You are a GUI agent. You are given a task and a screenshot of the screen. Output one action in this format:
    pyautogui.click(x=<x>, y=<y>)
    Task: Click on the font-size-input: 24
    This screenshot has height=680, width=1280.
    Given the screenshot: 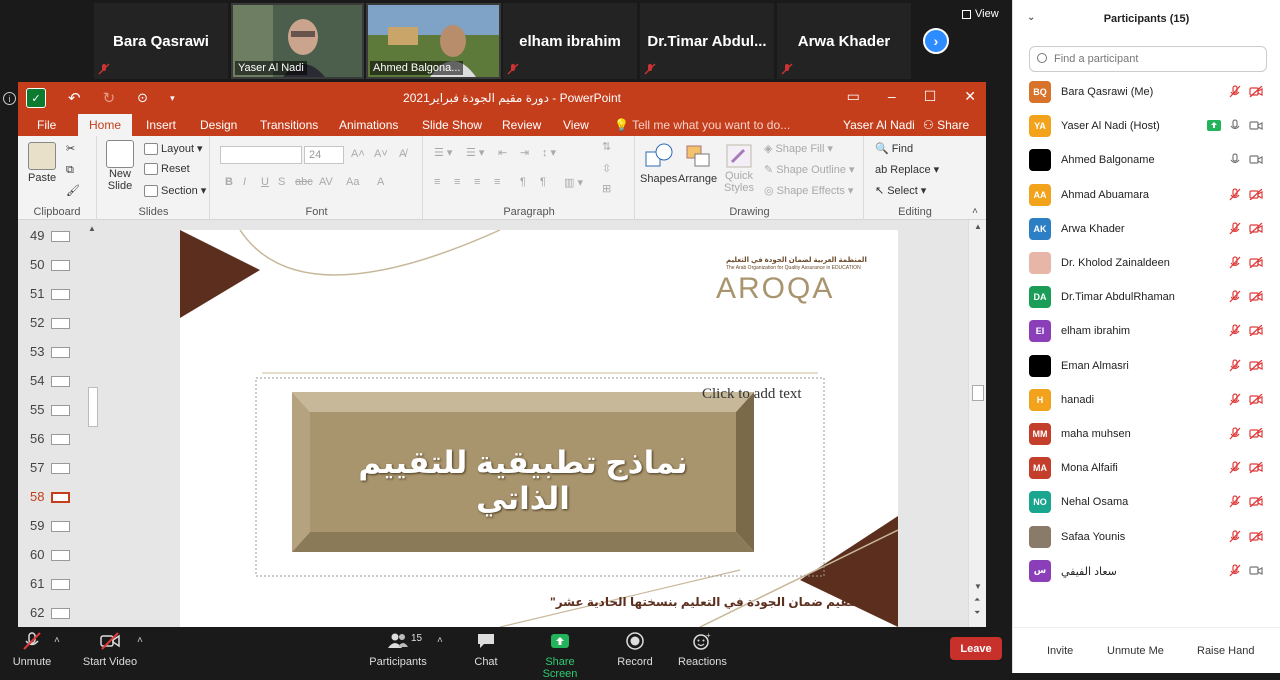 What is the action you would take?
    pyautogui.click(x=324, y=155)
    